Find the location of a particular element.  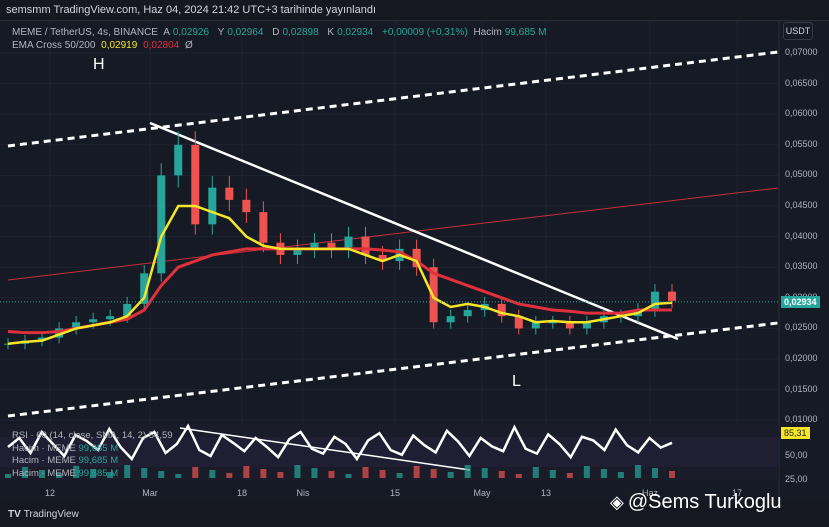

price-tick-label: 0,06500 is located at coordinates (801, 82).